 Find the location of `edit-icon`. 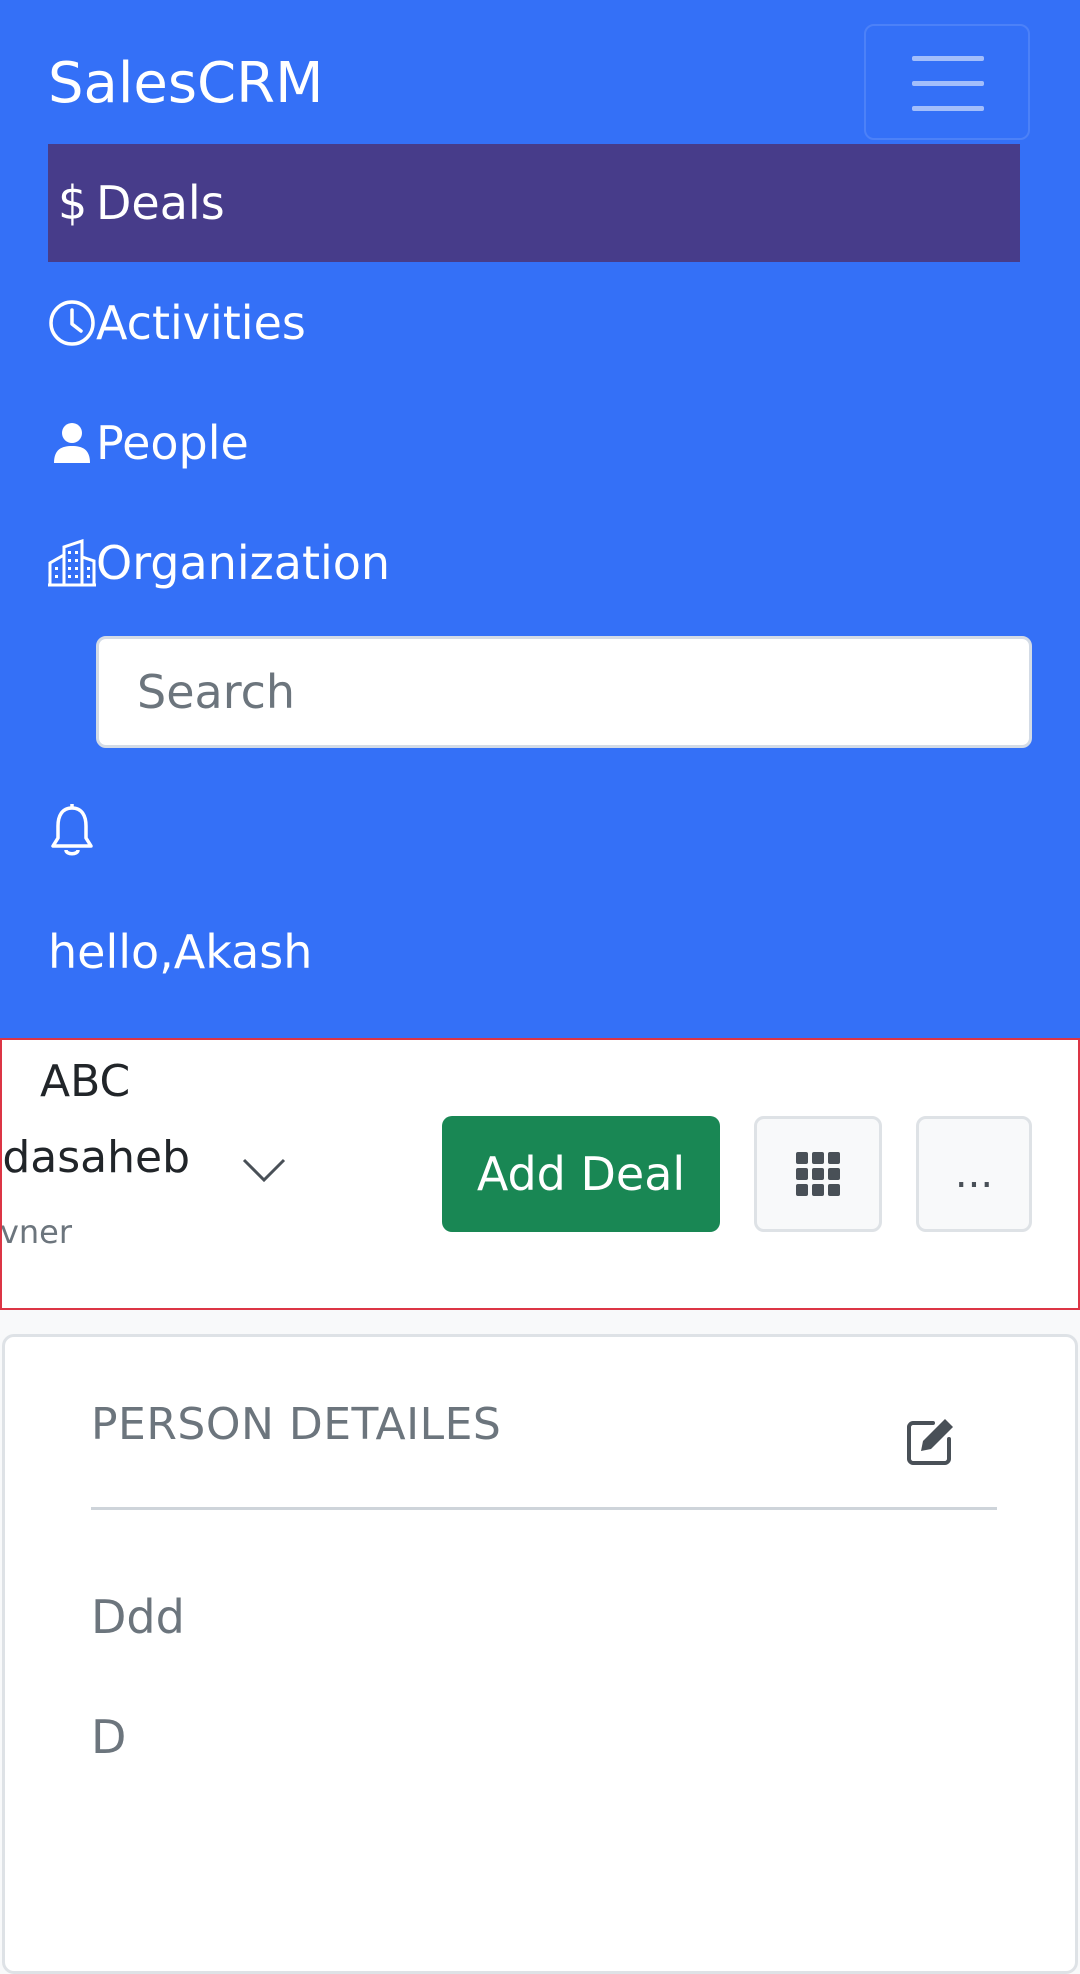

edit-icon is located at coordinates (931, 1441).